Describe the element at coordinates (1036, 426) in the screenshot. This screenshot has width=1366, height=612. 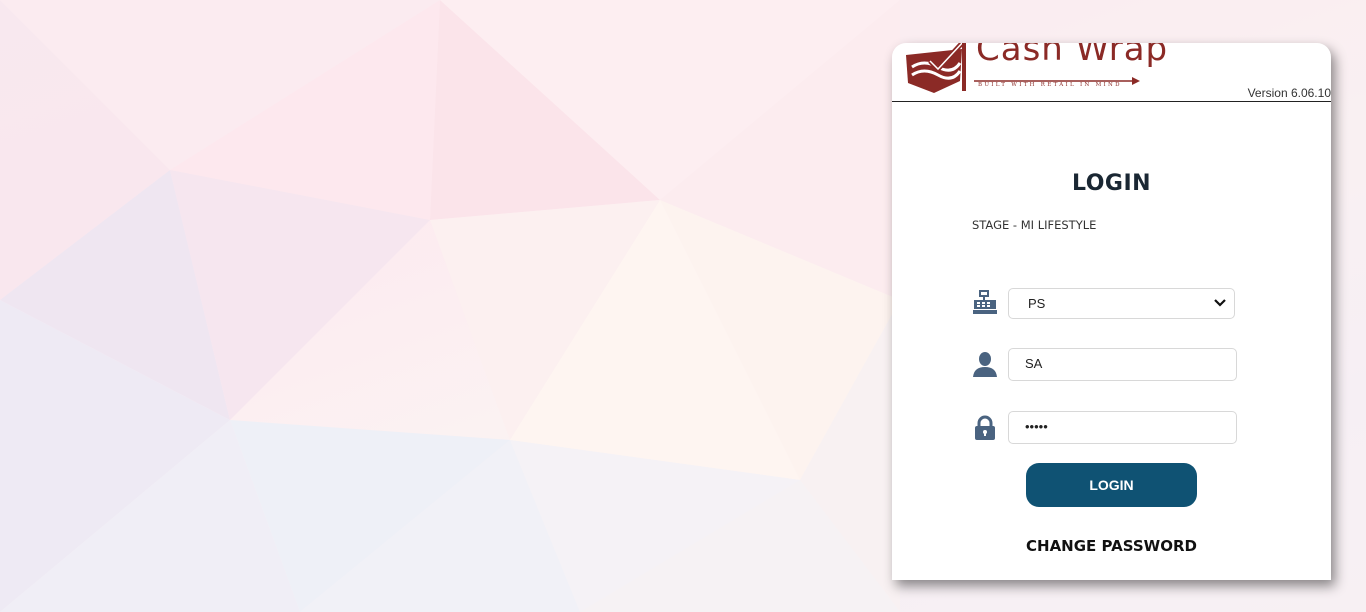
I see `password-value: •••••` at that location.